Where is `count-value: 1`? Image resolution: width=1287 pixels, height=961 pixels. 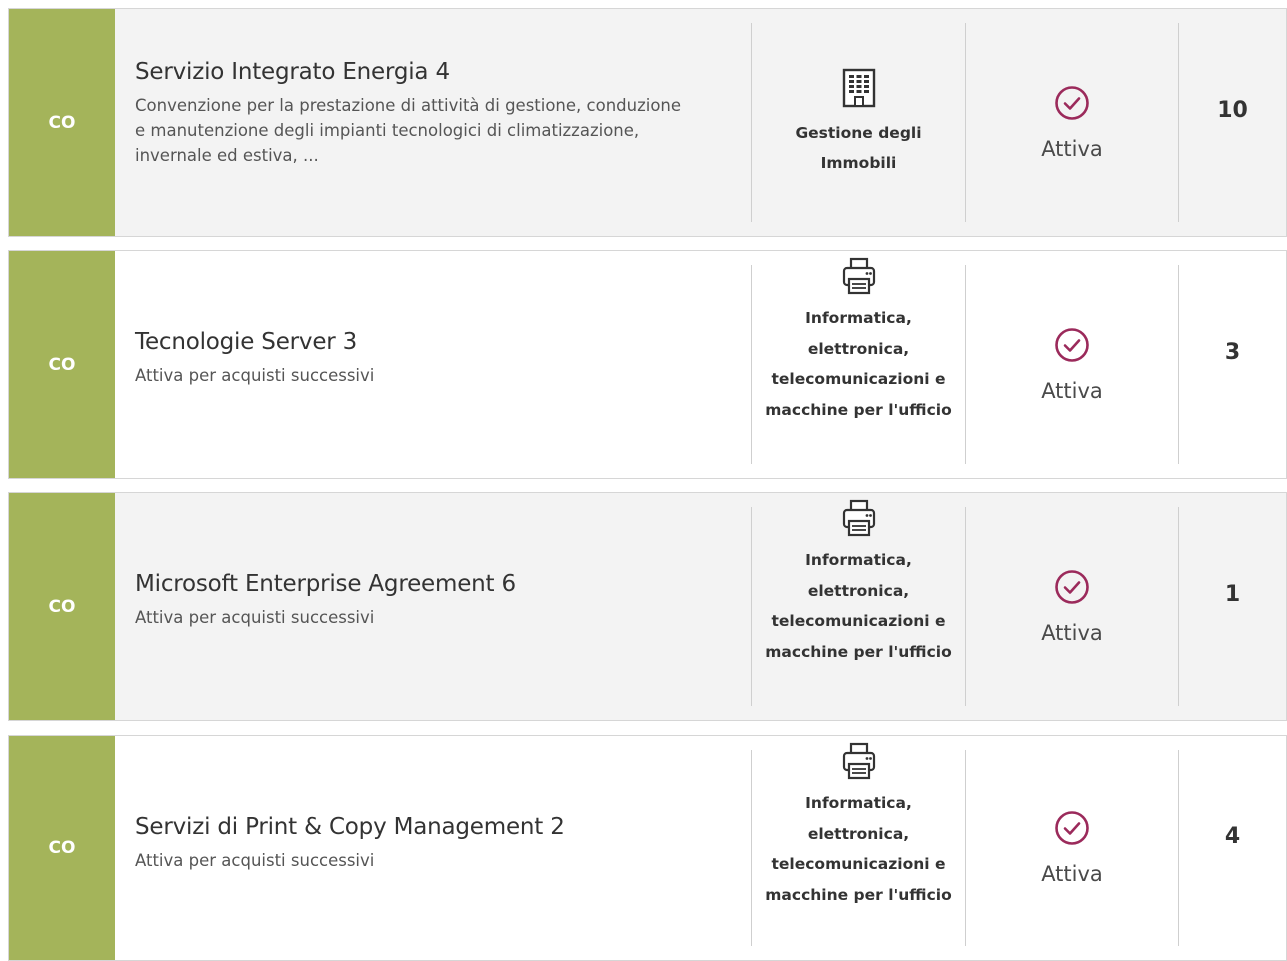
count-value: 1 is located at coordinates (1232, 594).